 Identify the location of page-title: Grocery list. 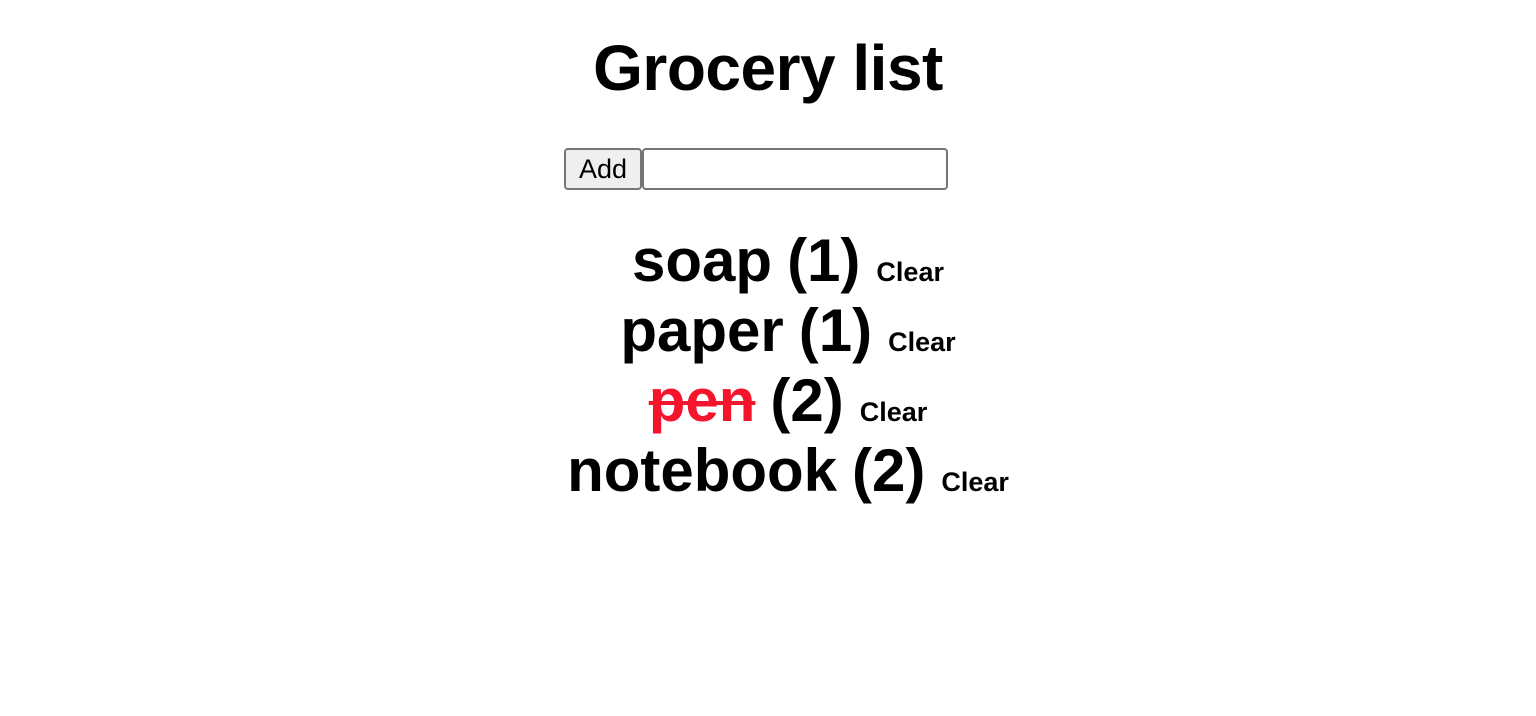
(768, 68).